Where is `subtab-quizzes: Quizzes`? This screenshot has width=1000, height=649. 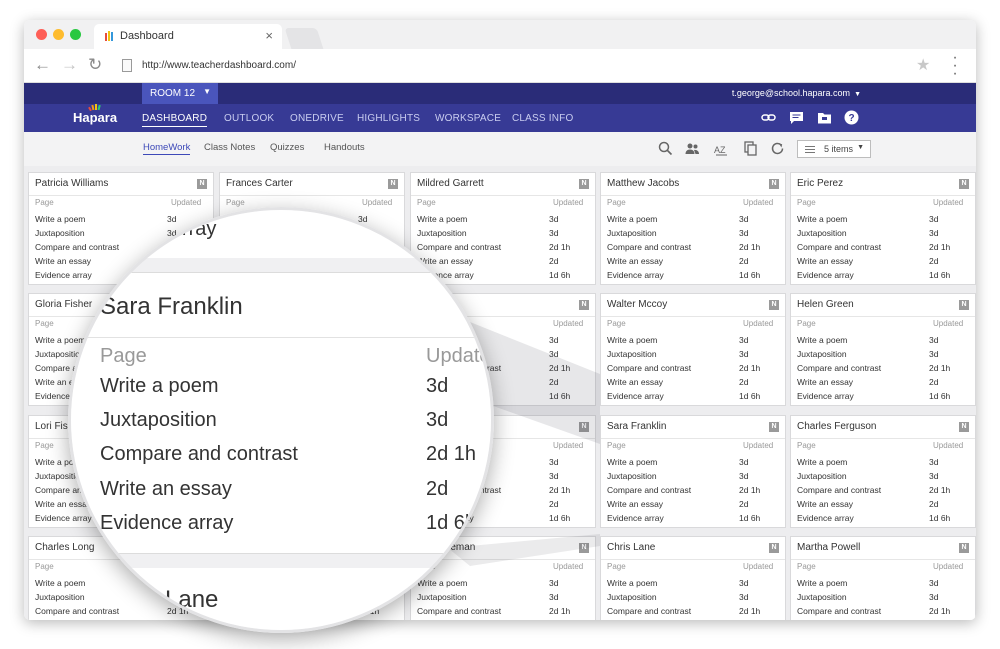
subtab-quizzes: Quizzes is located at coordinates (287, 147).